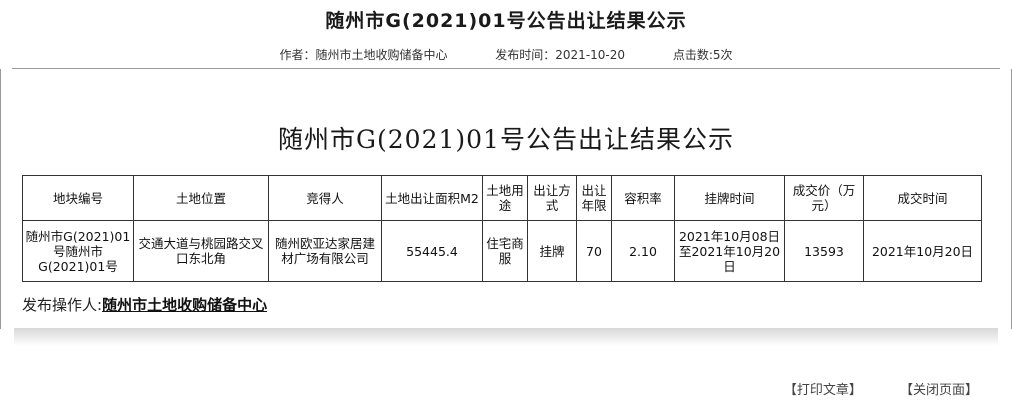 Image resolution: width=1012 pixels, height=407 pixels. Describe the element at coordinates (864, 388) in the screenshot. I see `footer-links: 【打印文章】 【关闭页面】` at that location.